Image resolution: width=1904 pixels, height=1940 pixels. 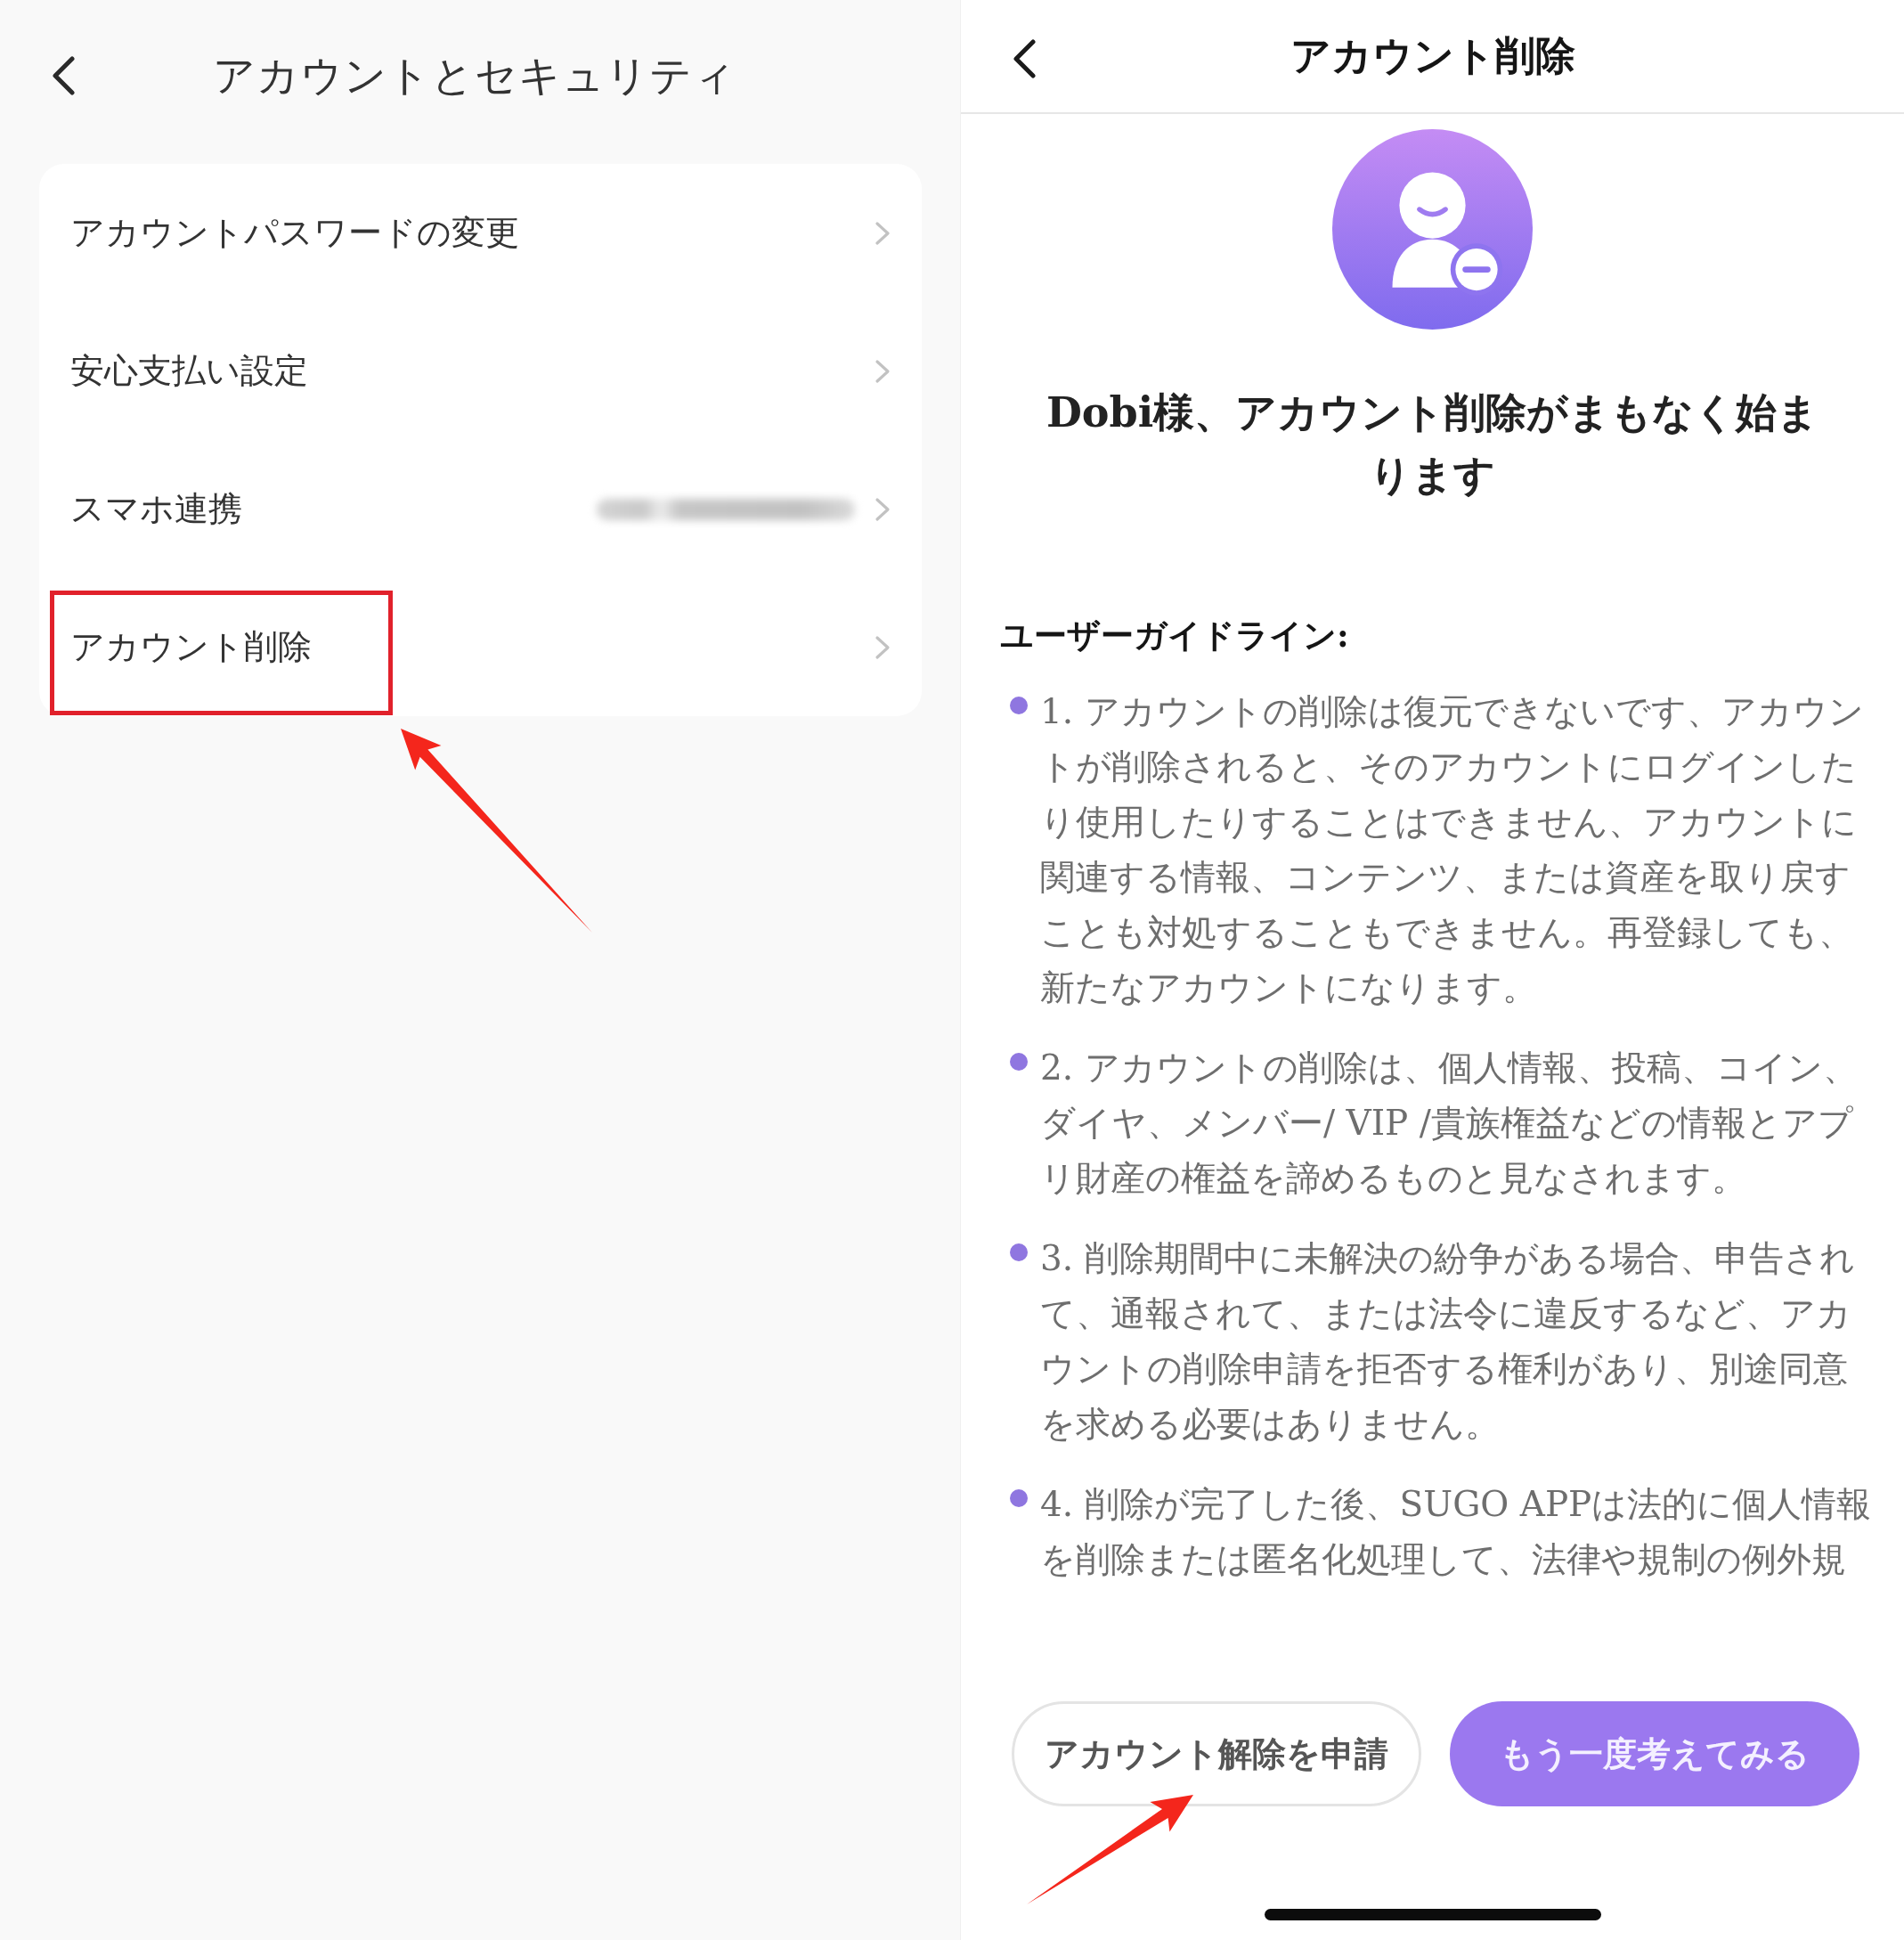 I want to click on request-button: アカウント解除を申請, so click(x=1216, y=1753).